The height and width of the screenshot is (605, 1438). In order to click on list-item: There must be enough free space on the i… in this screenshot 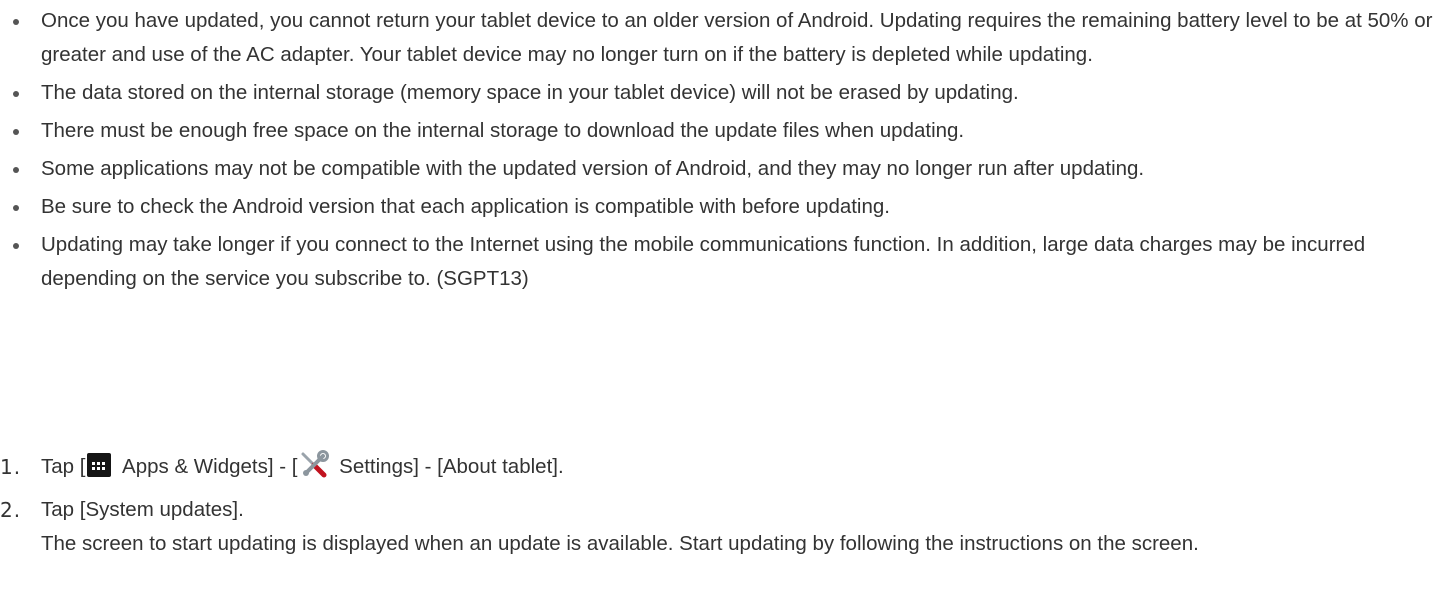, I will do `click(719, 131)`.